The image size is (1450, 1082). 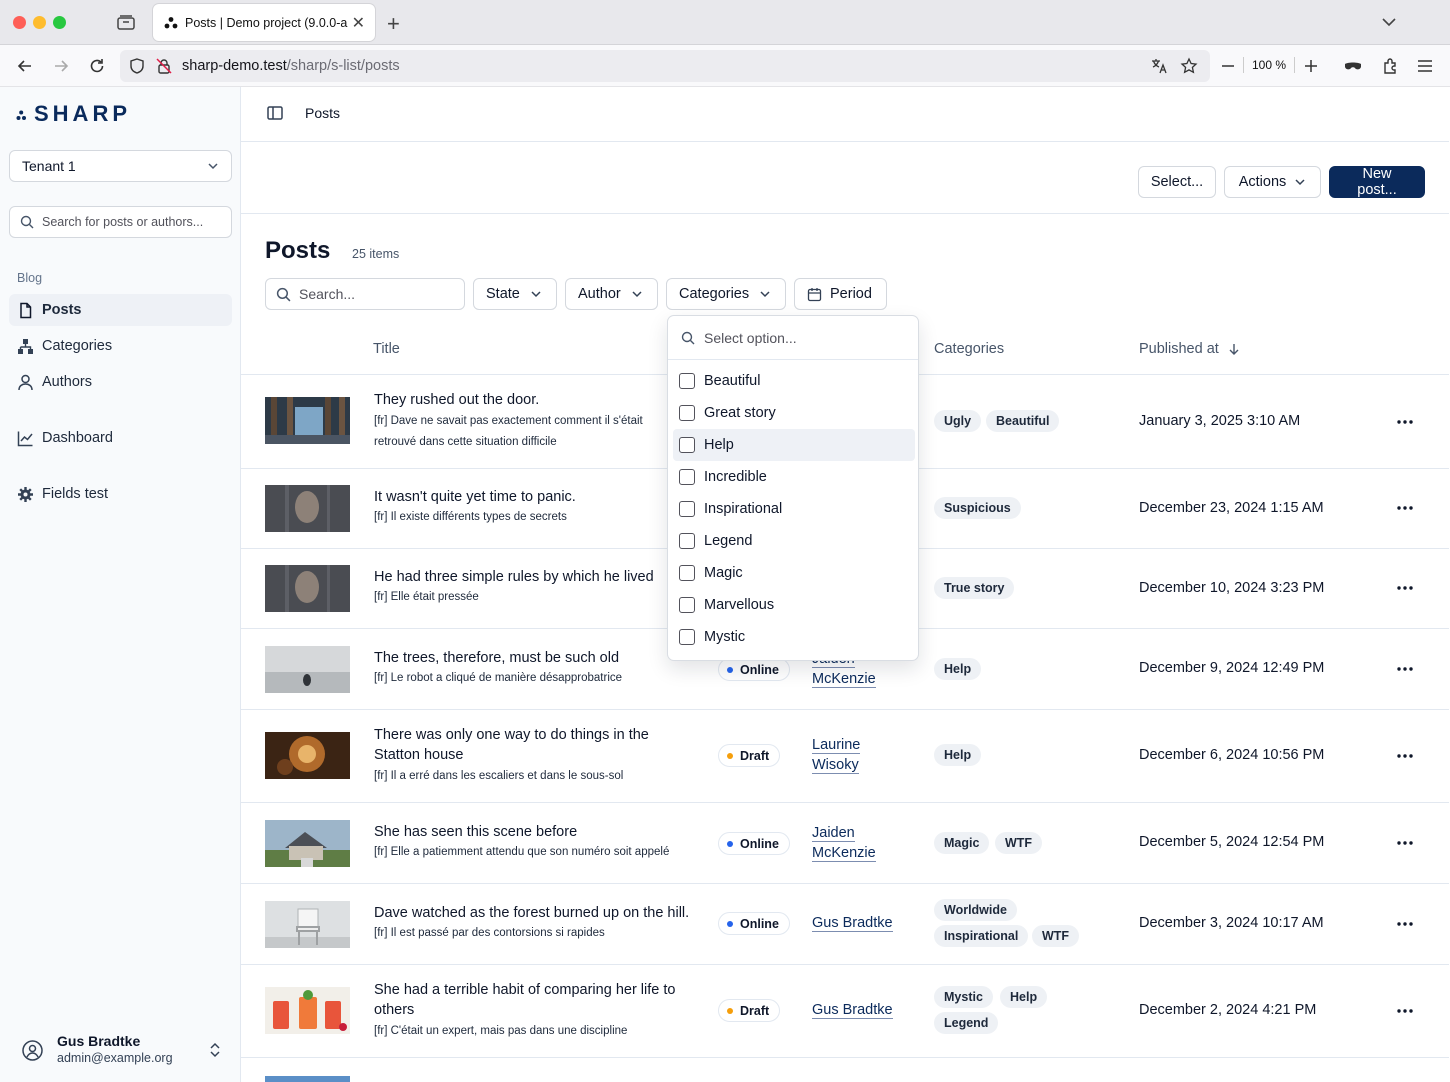 I want to click on option-incredible: Incredible, so click(x=794, y=477).